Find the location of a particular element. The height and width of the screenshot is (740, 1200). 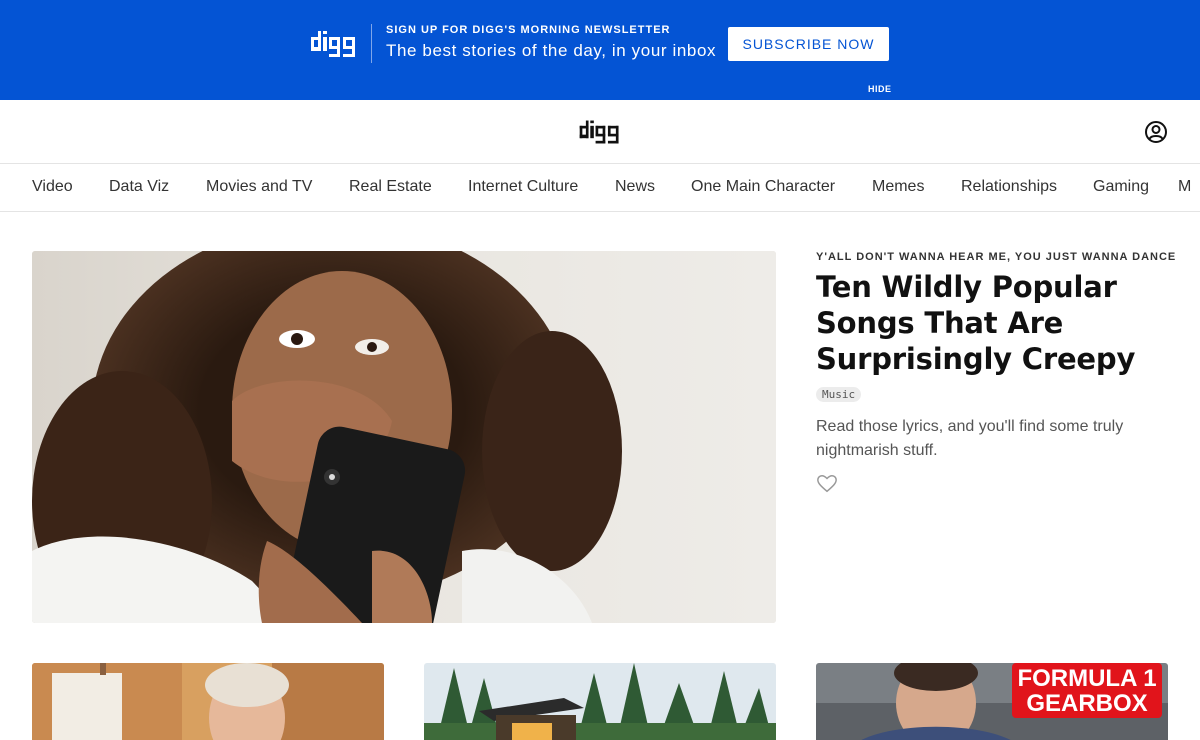

banner-divider is located at coordinates (371, 43).